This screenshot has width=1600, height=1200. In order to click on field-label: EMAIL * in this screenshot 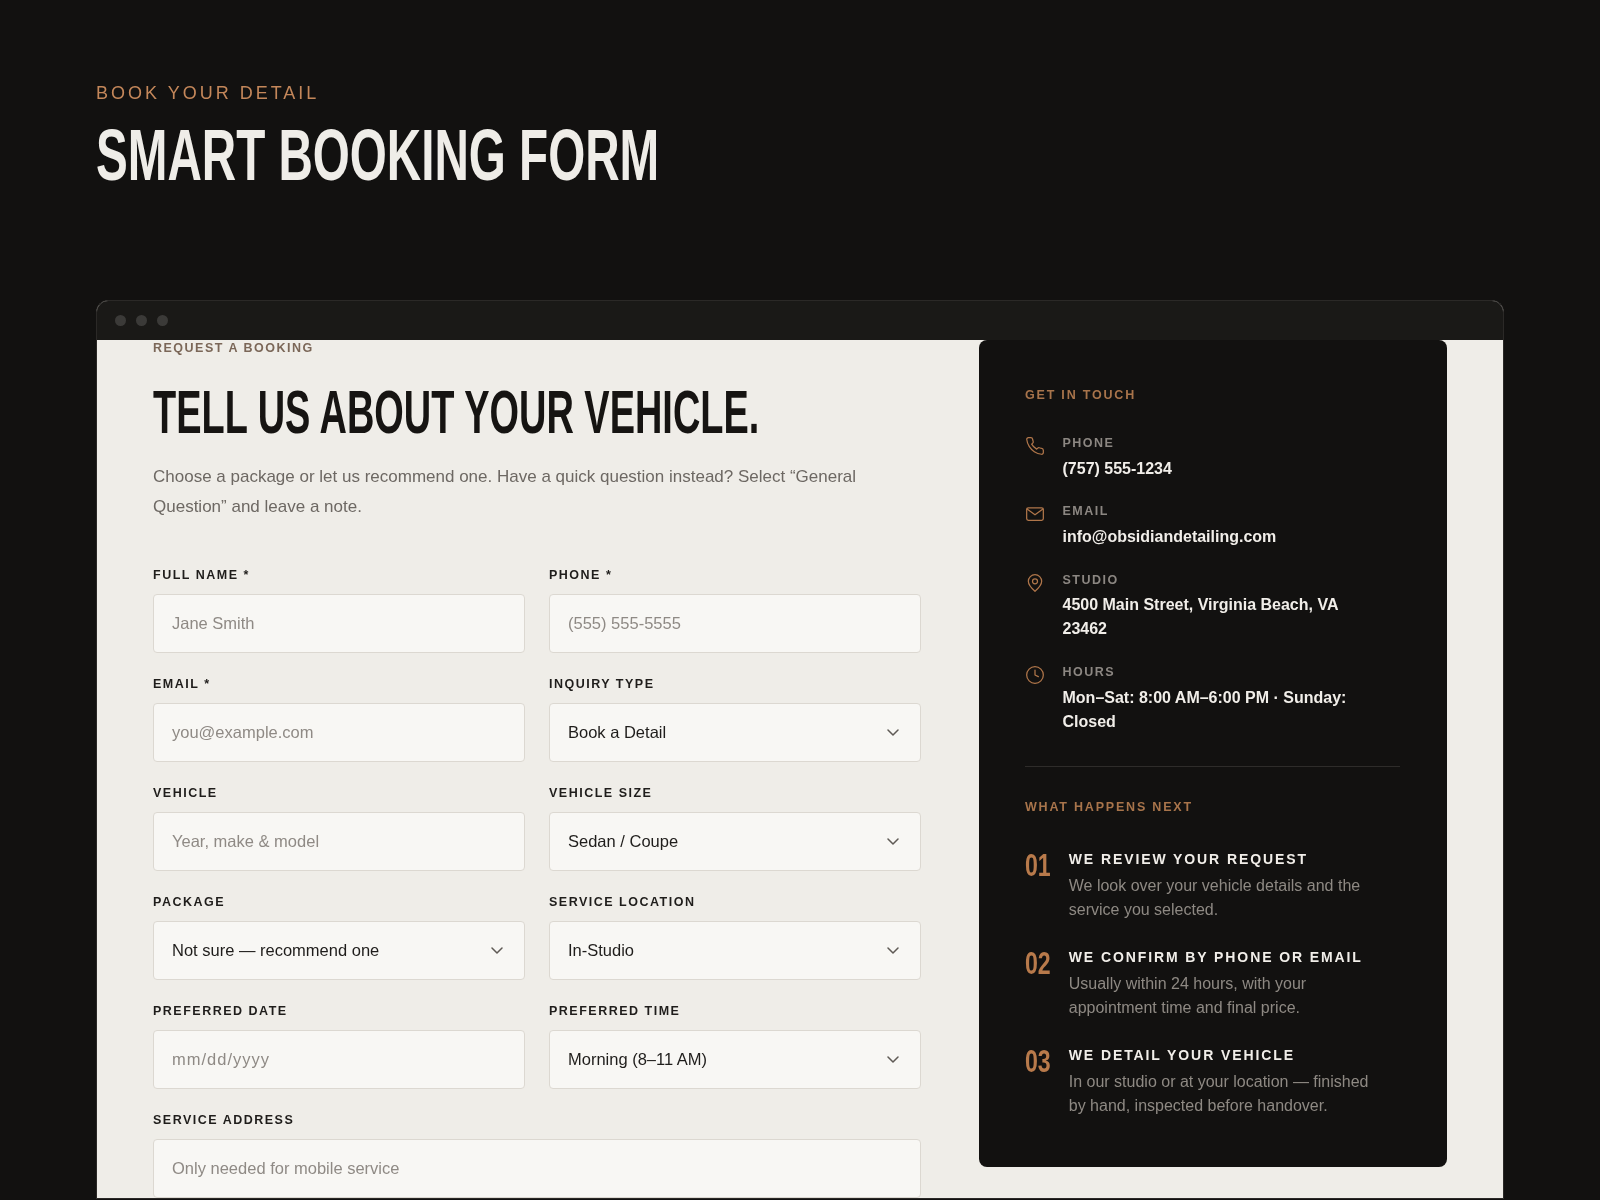, I will do `click(182, 684)`.